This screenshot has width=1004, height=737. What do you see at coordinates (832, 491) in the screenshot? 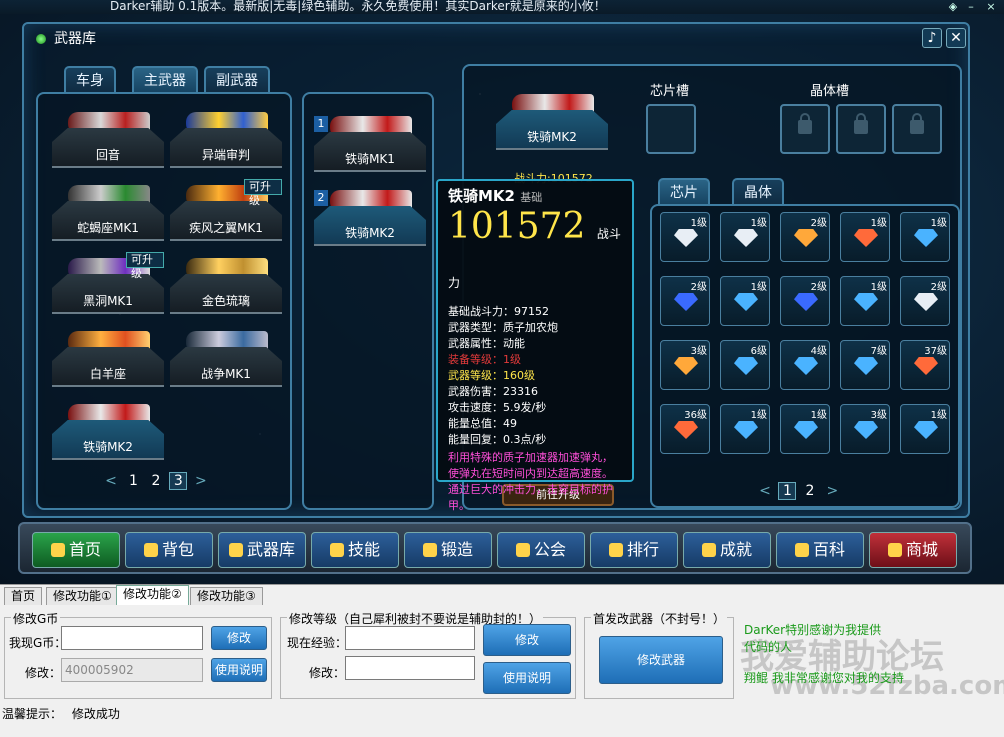
I see `chip-next-page-button: >` at bounding box center [832, 491].